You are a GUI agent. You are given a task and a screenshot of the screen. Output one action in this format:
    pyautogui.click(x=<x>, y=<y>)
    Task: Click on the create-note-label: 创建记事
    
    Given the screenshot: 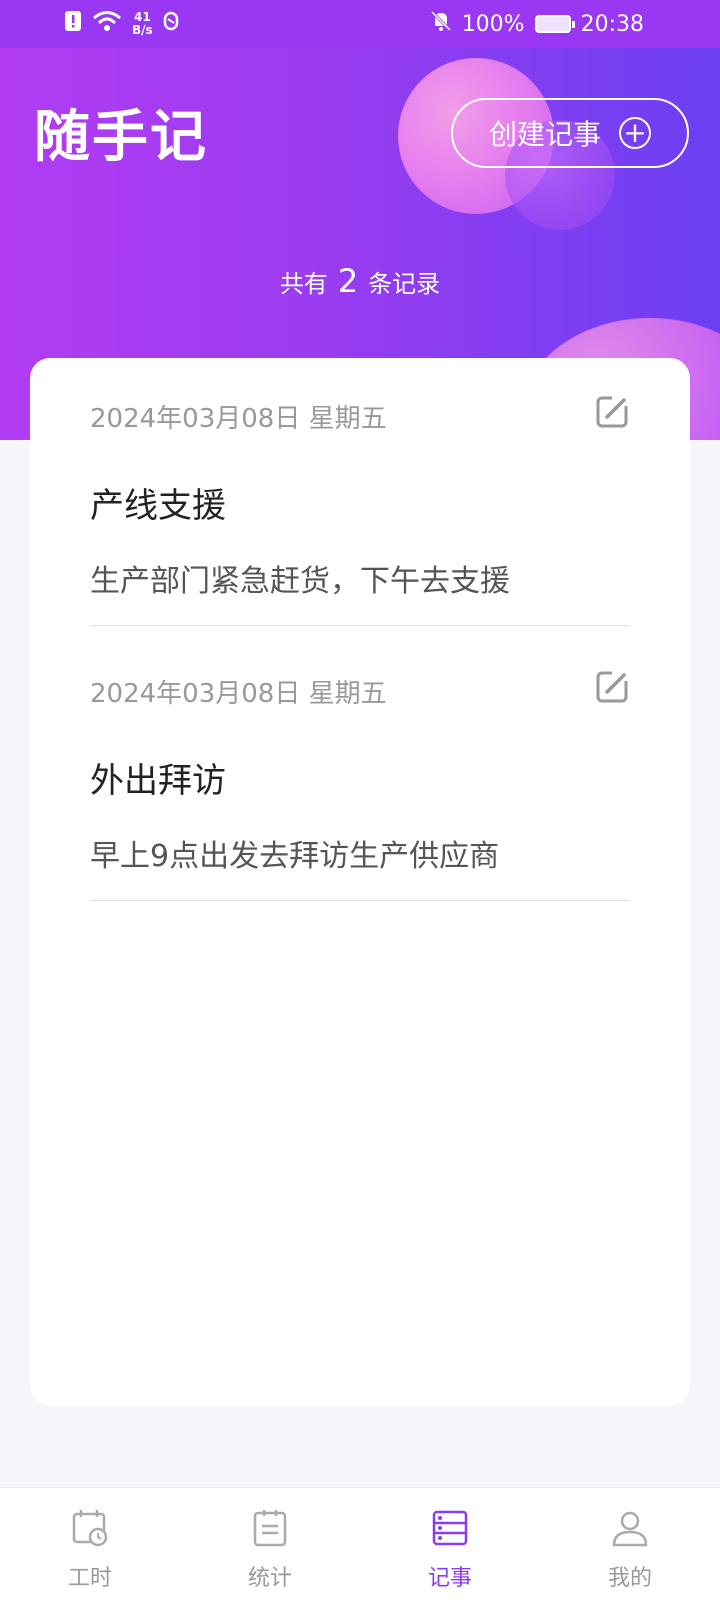 What is the action you would take?
    pyautogui.click(x=544, y=134)
    